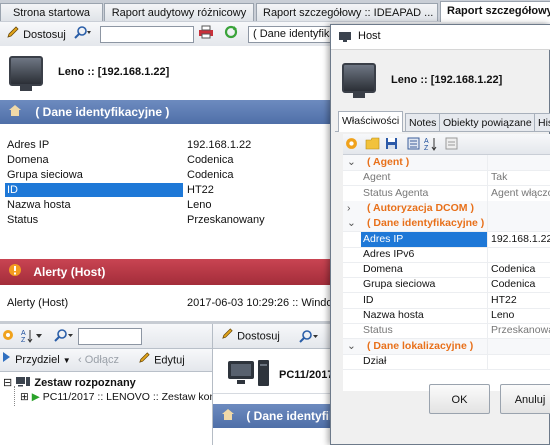  I want to click on tab-related-objects: Obiekty powiązane, so click(487, 122).